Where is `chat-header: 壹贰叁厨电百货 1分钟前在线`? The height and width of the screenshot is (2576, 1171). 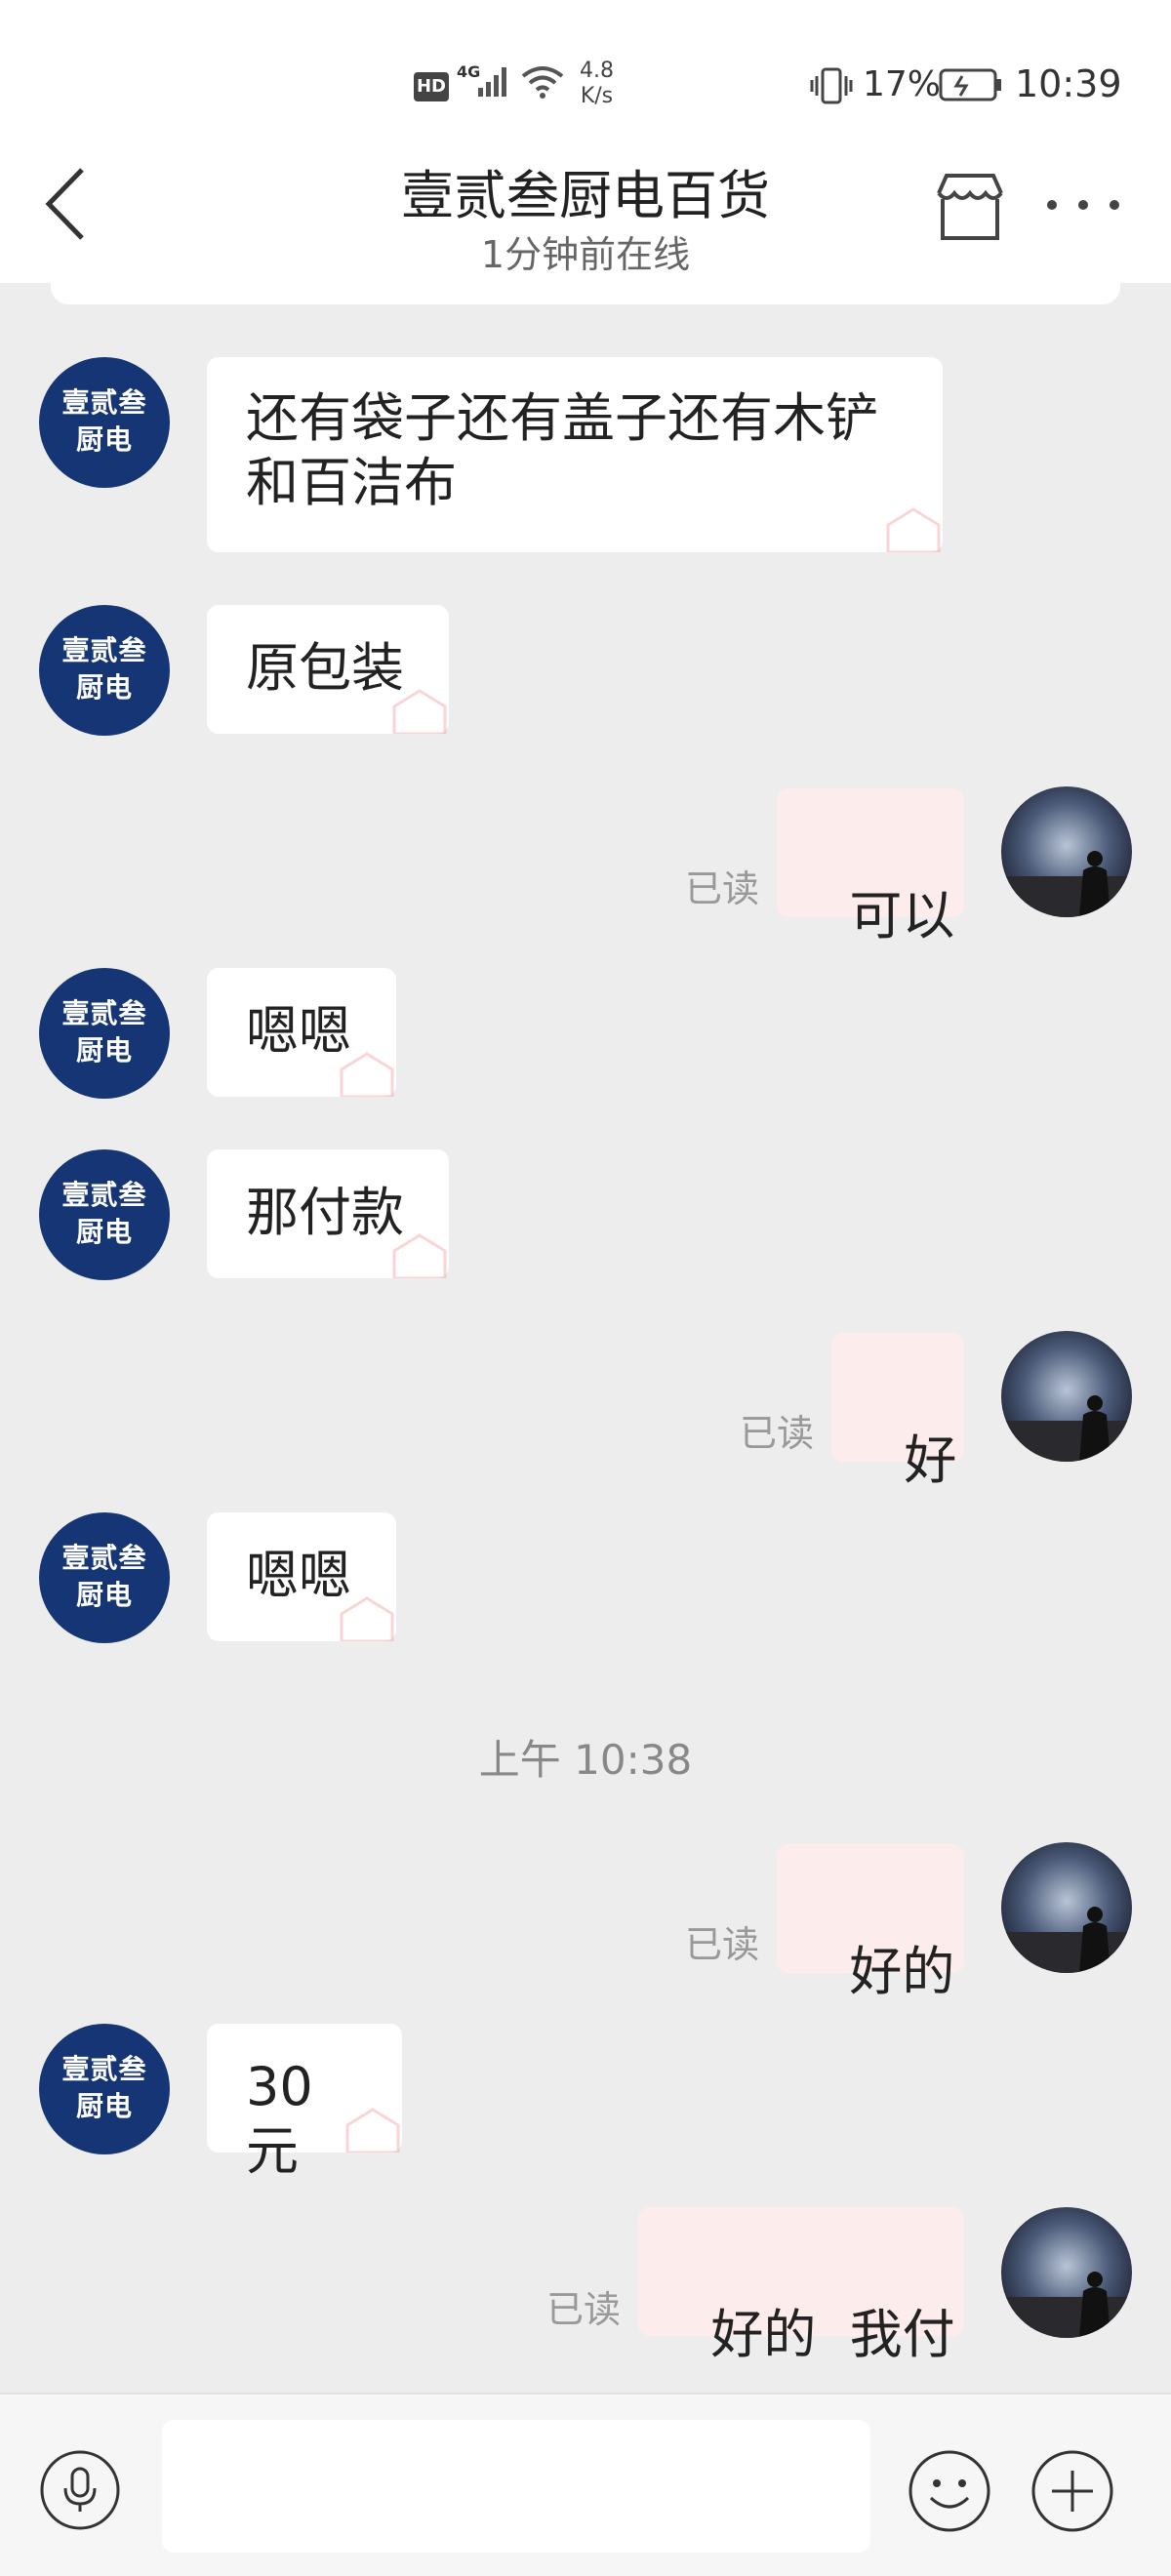 chat-header: 壹贰叁厨电百货 1分钟前在线 is located at coordinates (585, 214).